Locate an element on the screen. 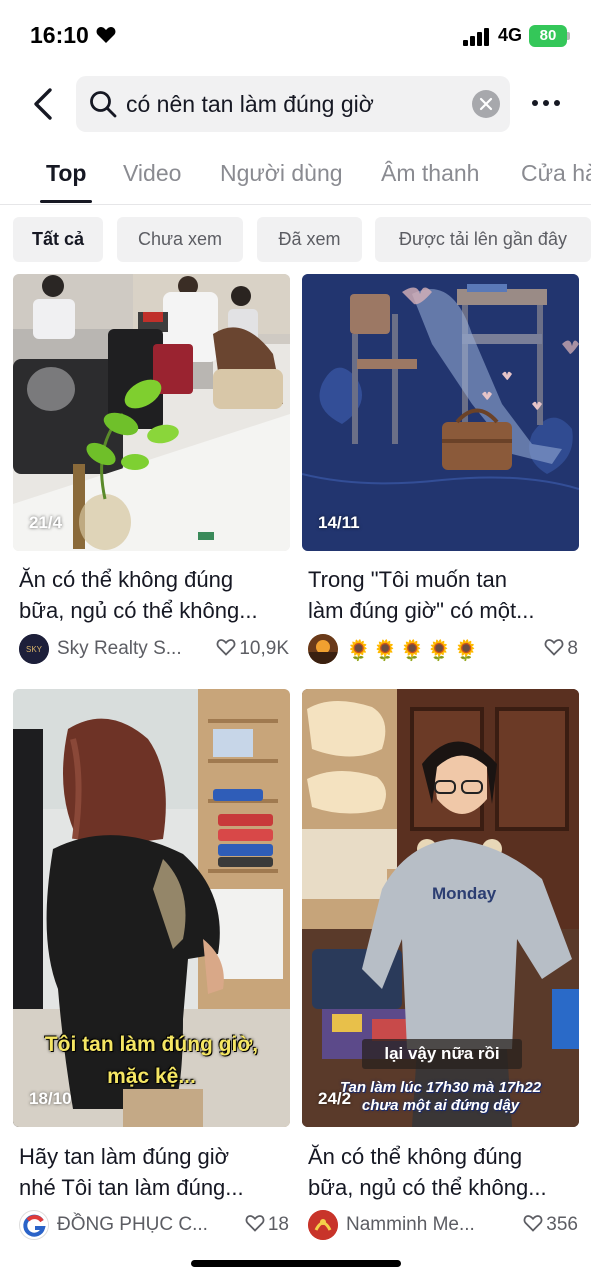  video-thumbnail: 14/11 is located at coordinates (440, 412).